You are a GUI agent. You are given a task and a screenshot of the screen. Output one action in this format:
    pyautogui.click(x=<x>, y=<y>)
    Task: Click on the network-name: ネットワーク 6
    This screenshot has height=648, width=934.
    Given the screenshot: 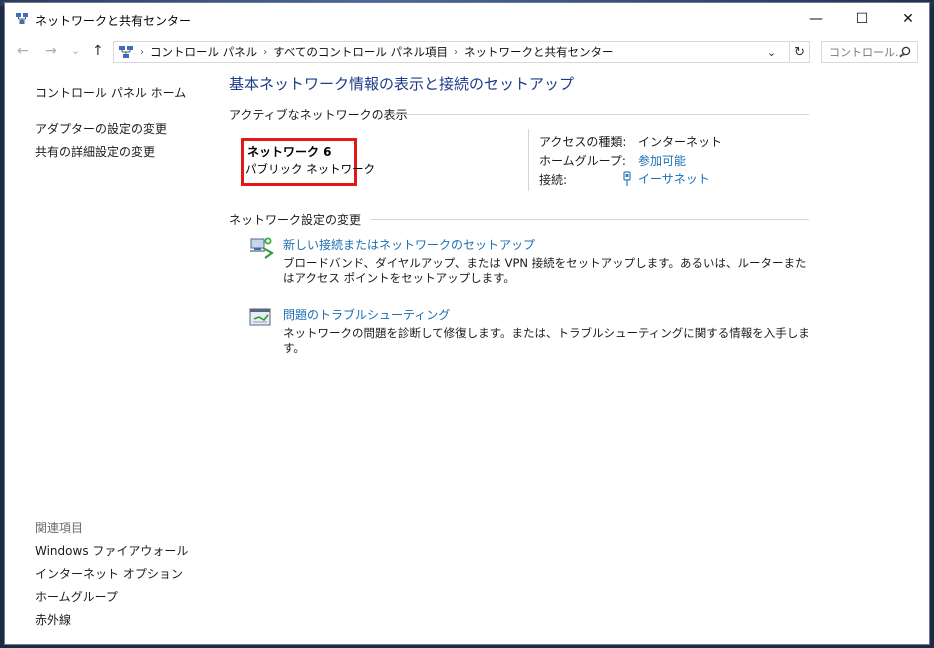 What is the action you would take?
    pyautogui.click(x=289, y=152)
    